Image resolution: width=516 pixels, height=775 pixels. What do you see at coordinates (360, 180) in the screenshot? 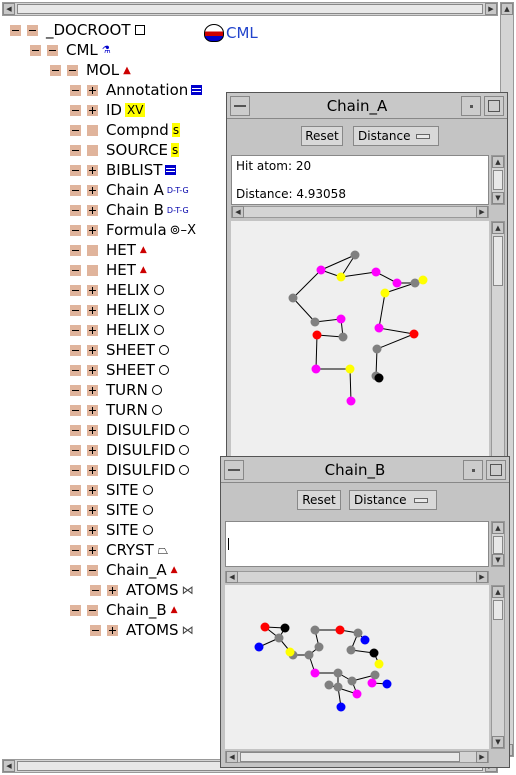
I see `info-text: Hit atom: 20 Distance: 4.93058` at bounding box center [360, 180].